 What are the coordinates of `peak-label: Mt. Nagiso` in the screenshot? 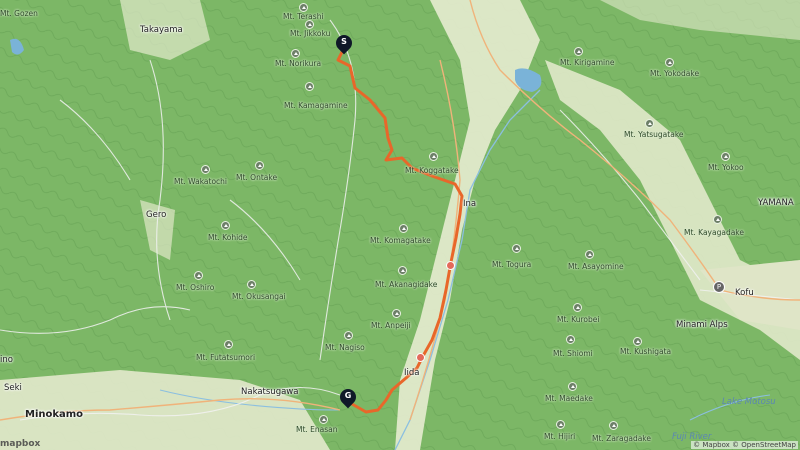 It's located at (345, 347).